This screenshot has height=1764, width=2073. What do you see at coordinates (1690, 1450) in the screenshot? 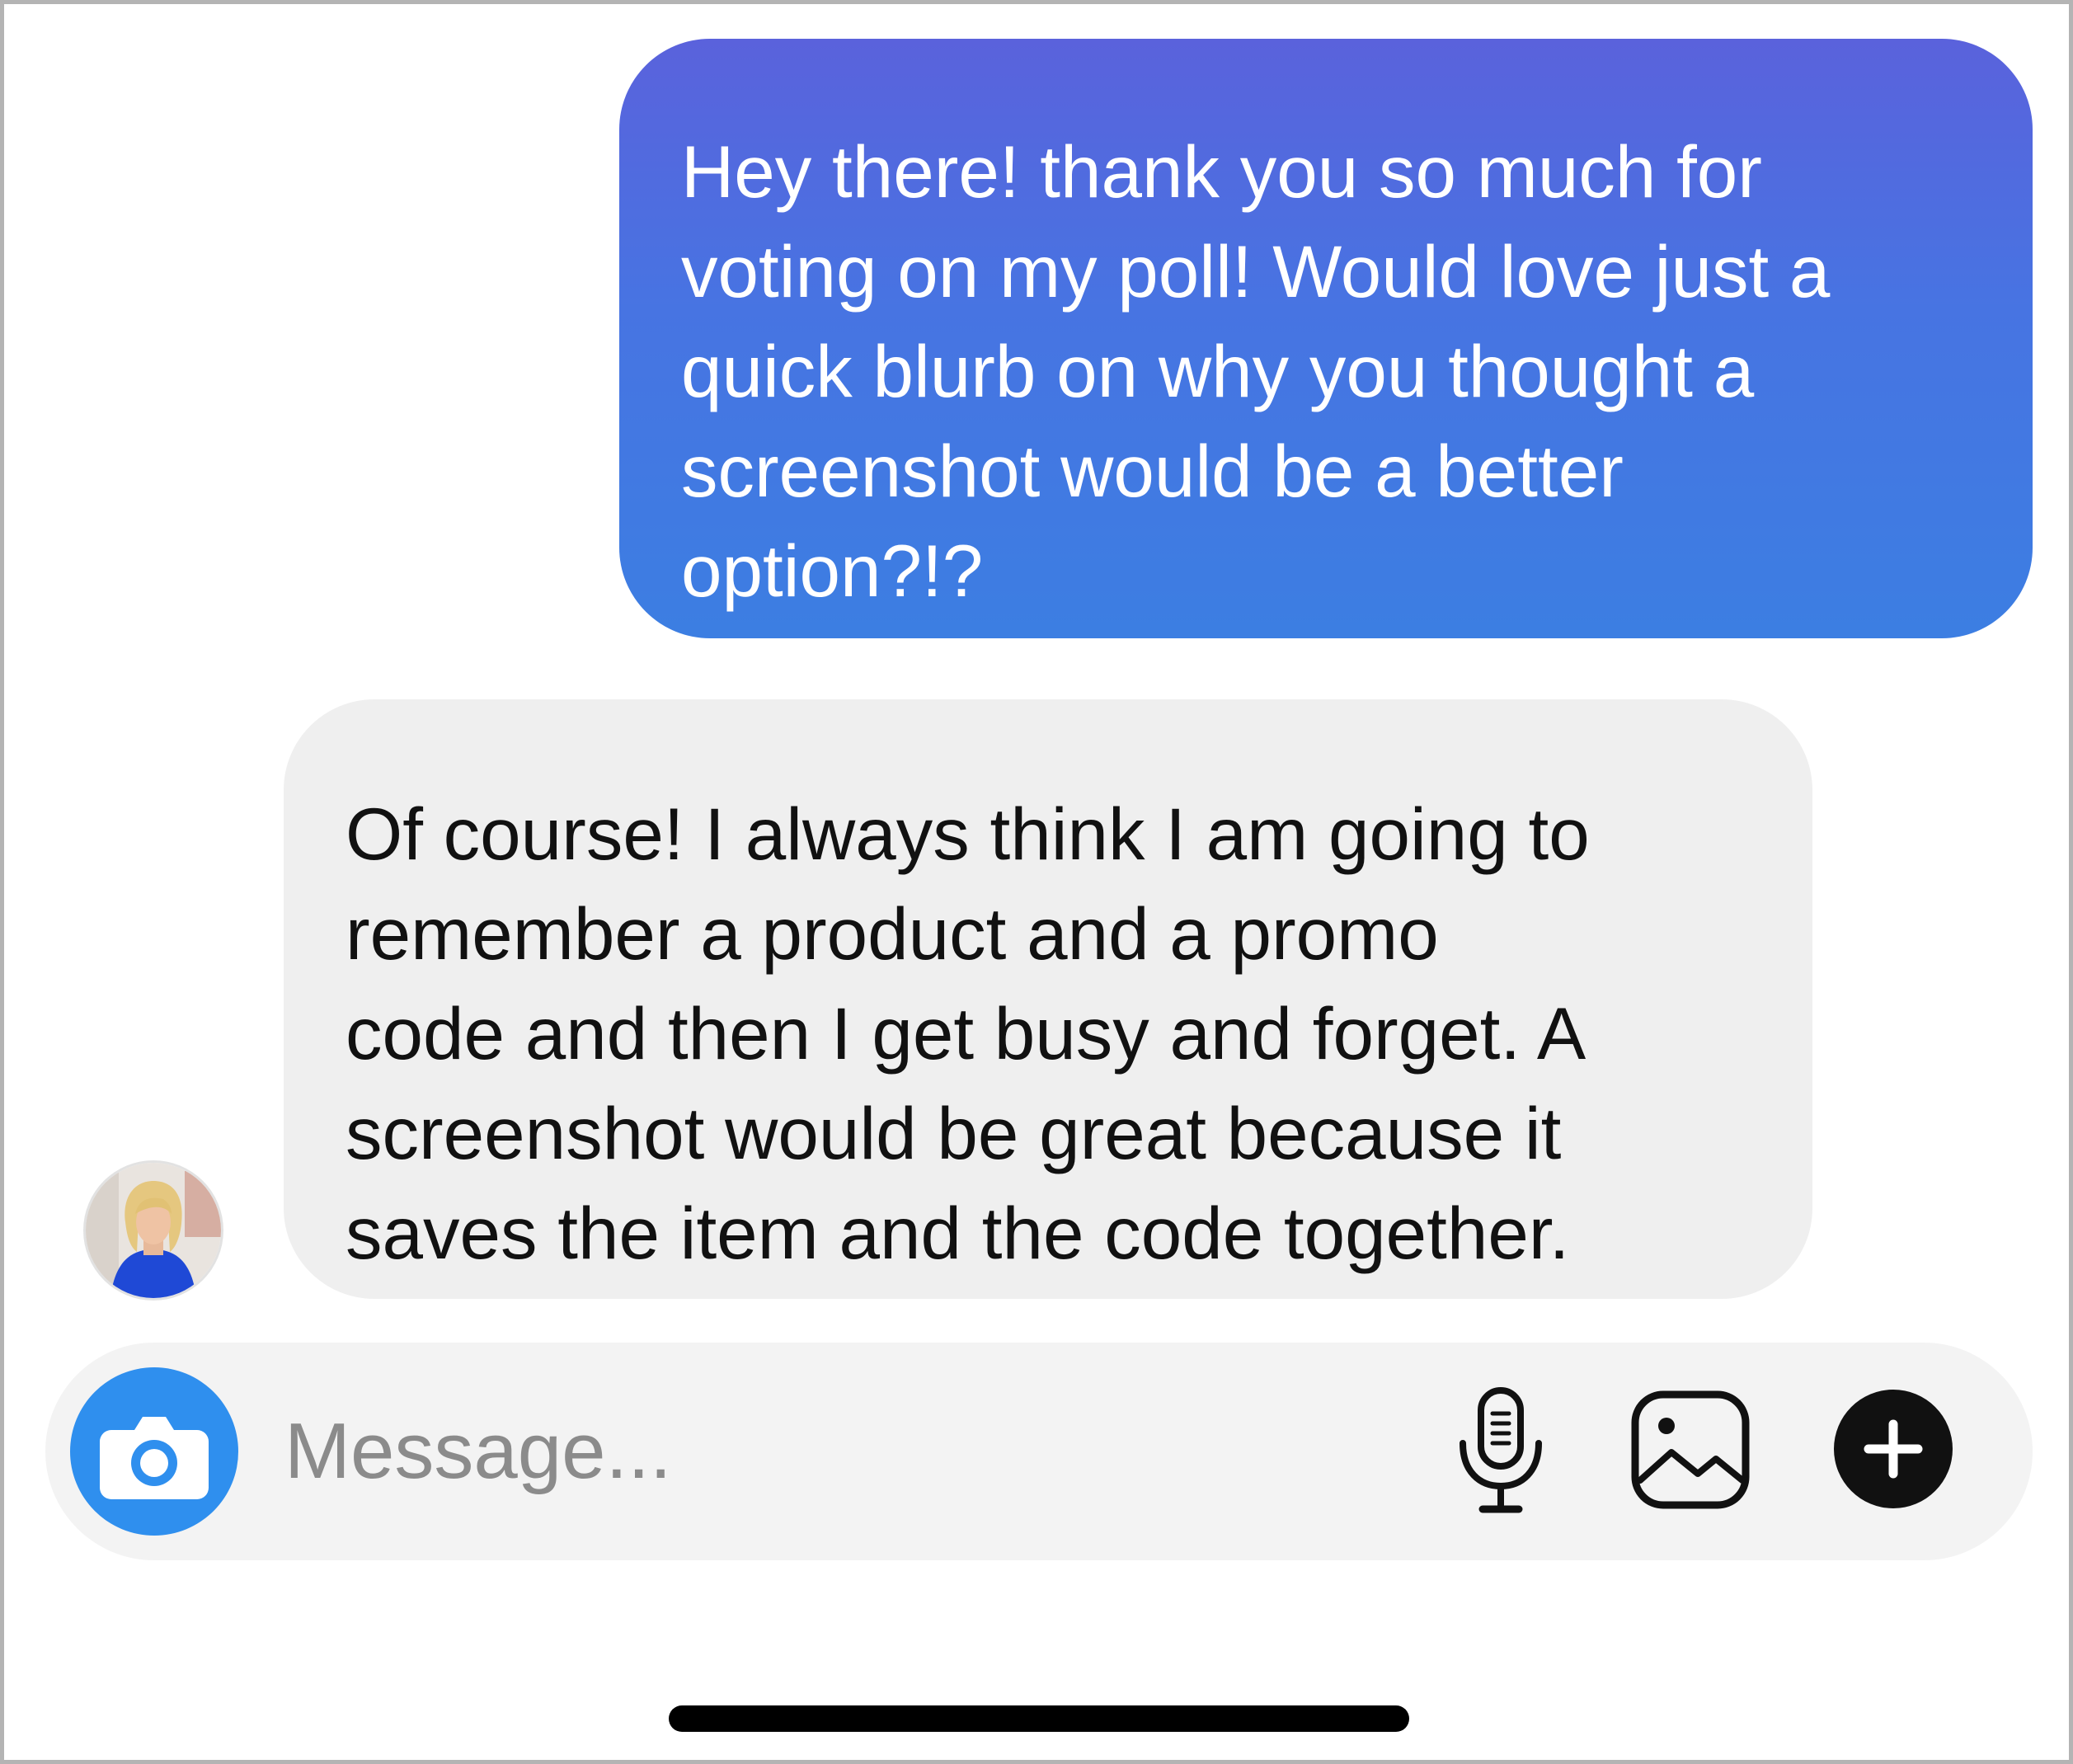
I see `gallery-icon` at bounding box center [1690, 1450].